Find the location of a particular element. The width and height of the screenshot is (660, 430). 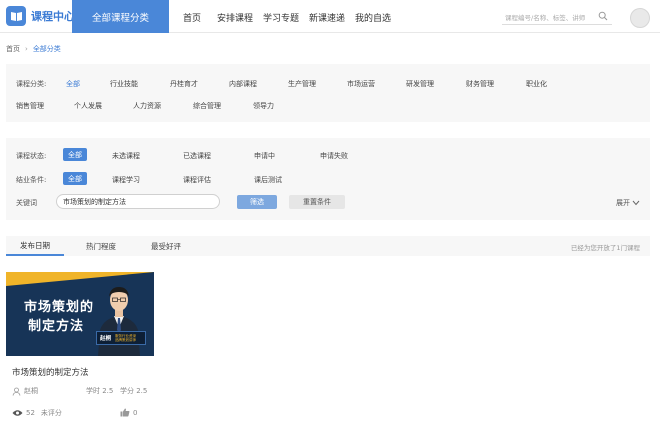

sort-bar: 发布日期 热门程度 最受好评 已经为您开放了1门课程 is located at coordinates (328, 246).